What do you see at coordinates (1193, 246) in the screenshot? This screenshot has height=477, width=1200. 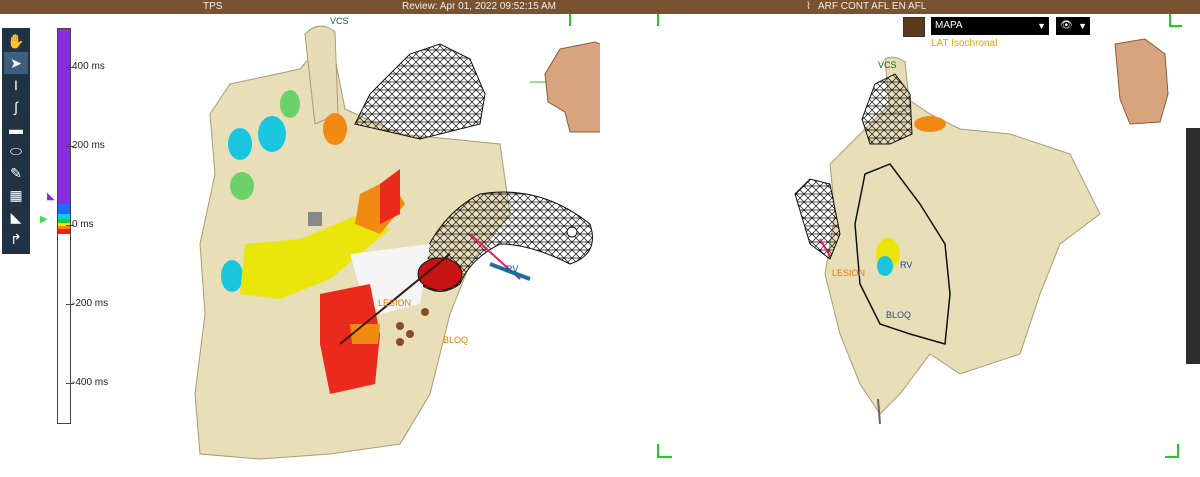 I see `right-side-panel` at bounding box center [1193, 246].